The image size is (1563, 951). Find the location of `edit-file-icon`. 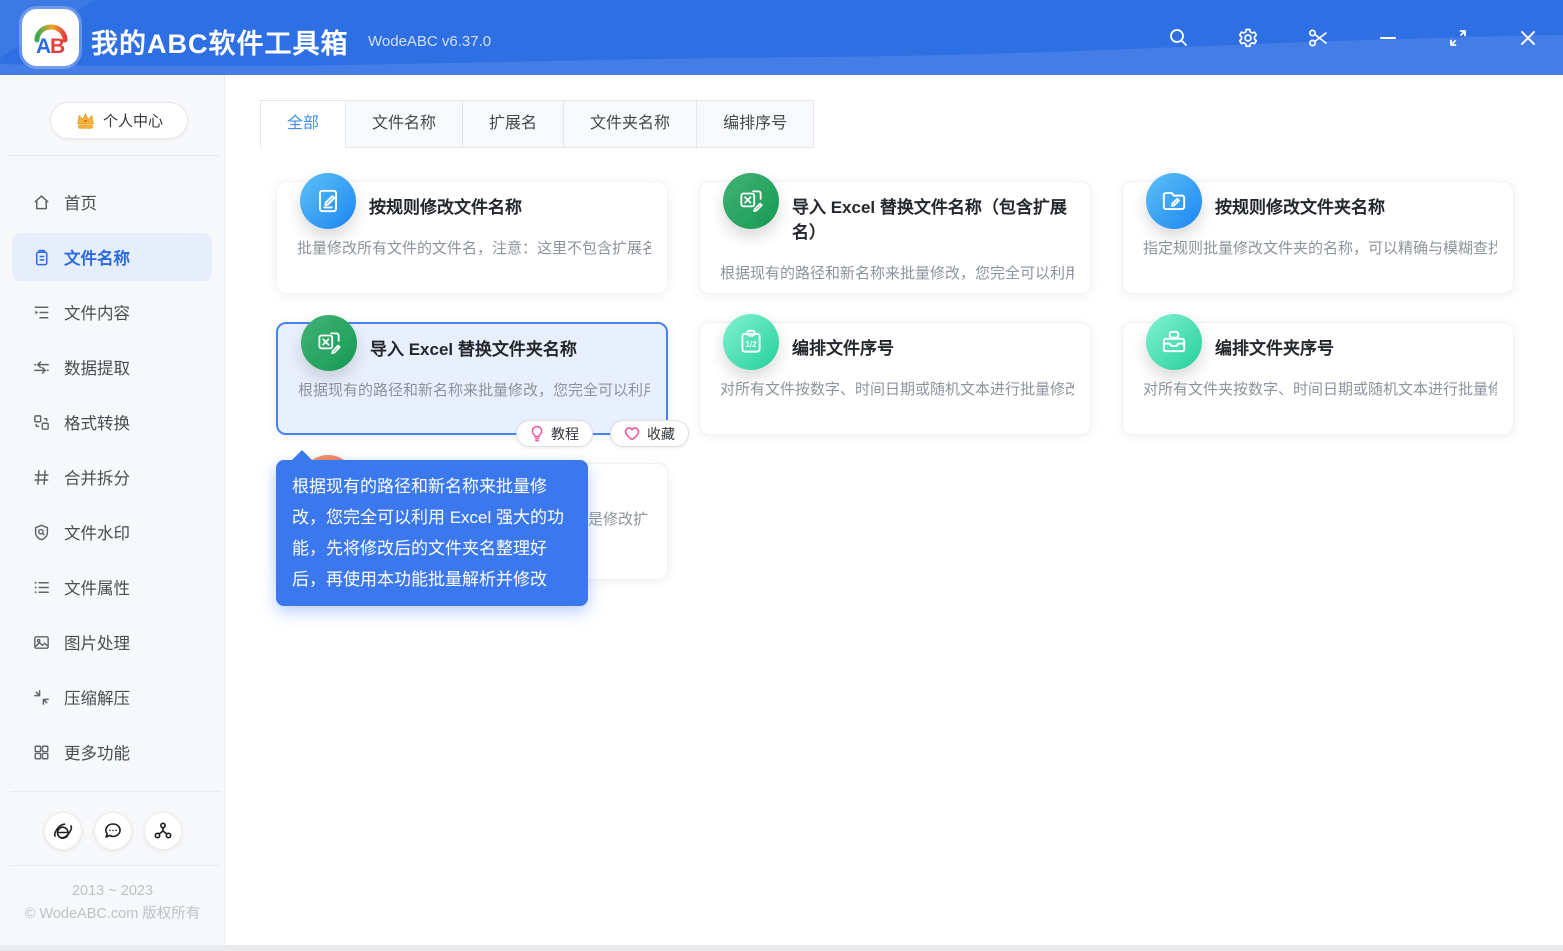

edit-file-icon is located at coordinates (328, 201).